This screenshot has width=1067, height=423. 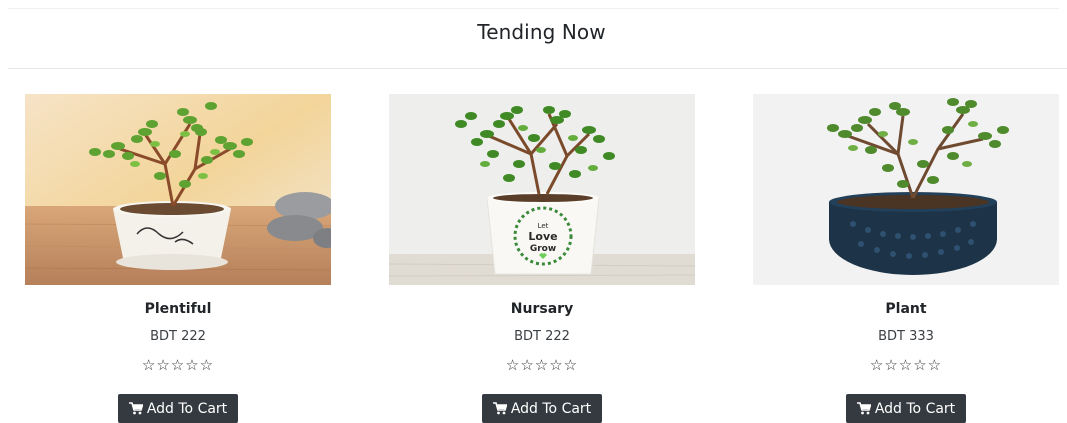 I want to click on svg-text: Grow, so click(x=543, y=249).